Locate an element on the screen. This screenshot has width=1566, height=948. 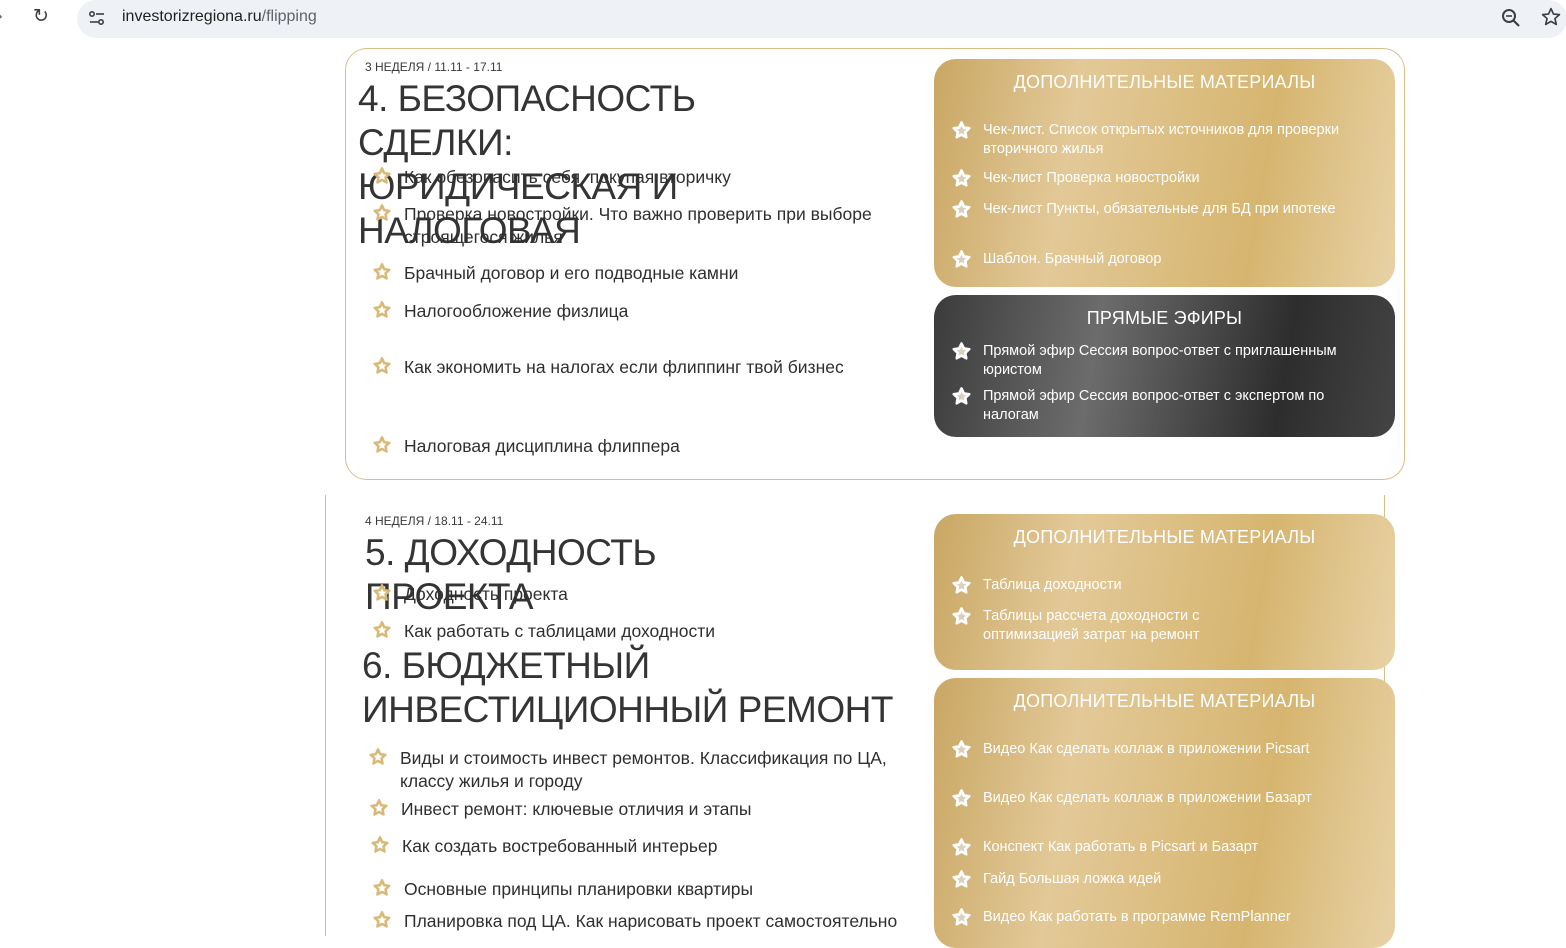
section-6-title: 6. БЮДЖЕТНЫЙ ИНВЕСТИЦИОННЫЙ РЕМОНТ is located at coordinates (627, 687).